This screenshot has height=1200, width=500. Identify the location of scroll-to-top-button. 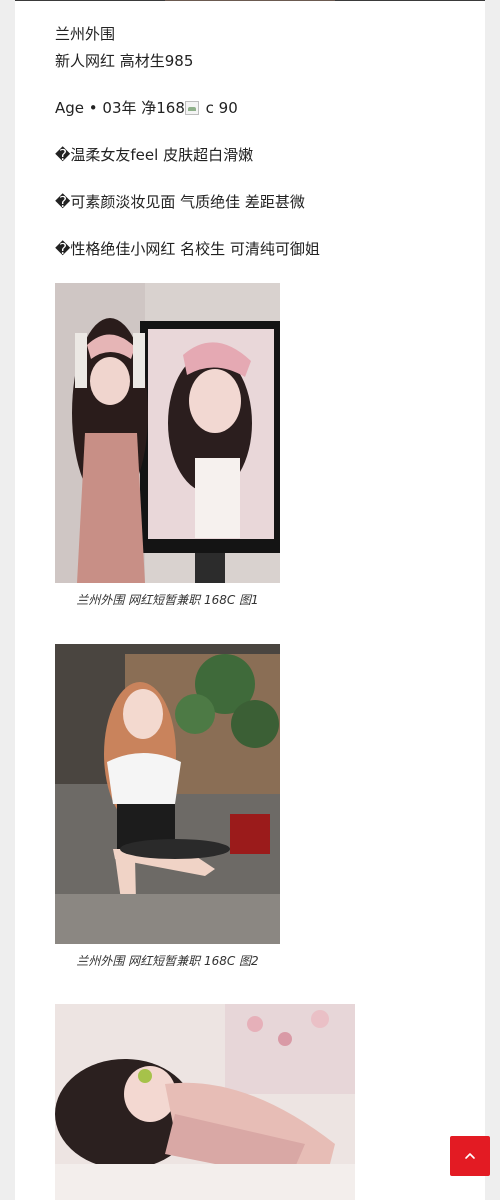
(470, 1156).